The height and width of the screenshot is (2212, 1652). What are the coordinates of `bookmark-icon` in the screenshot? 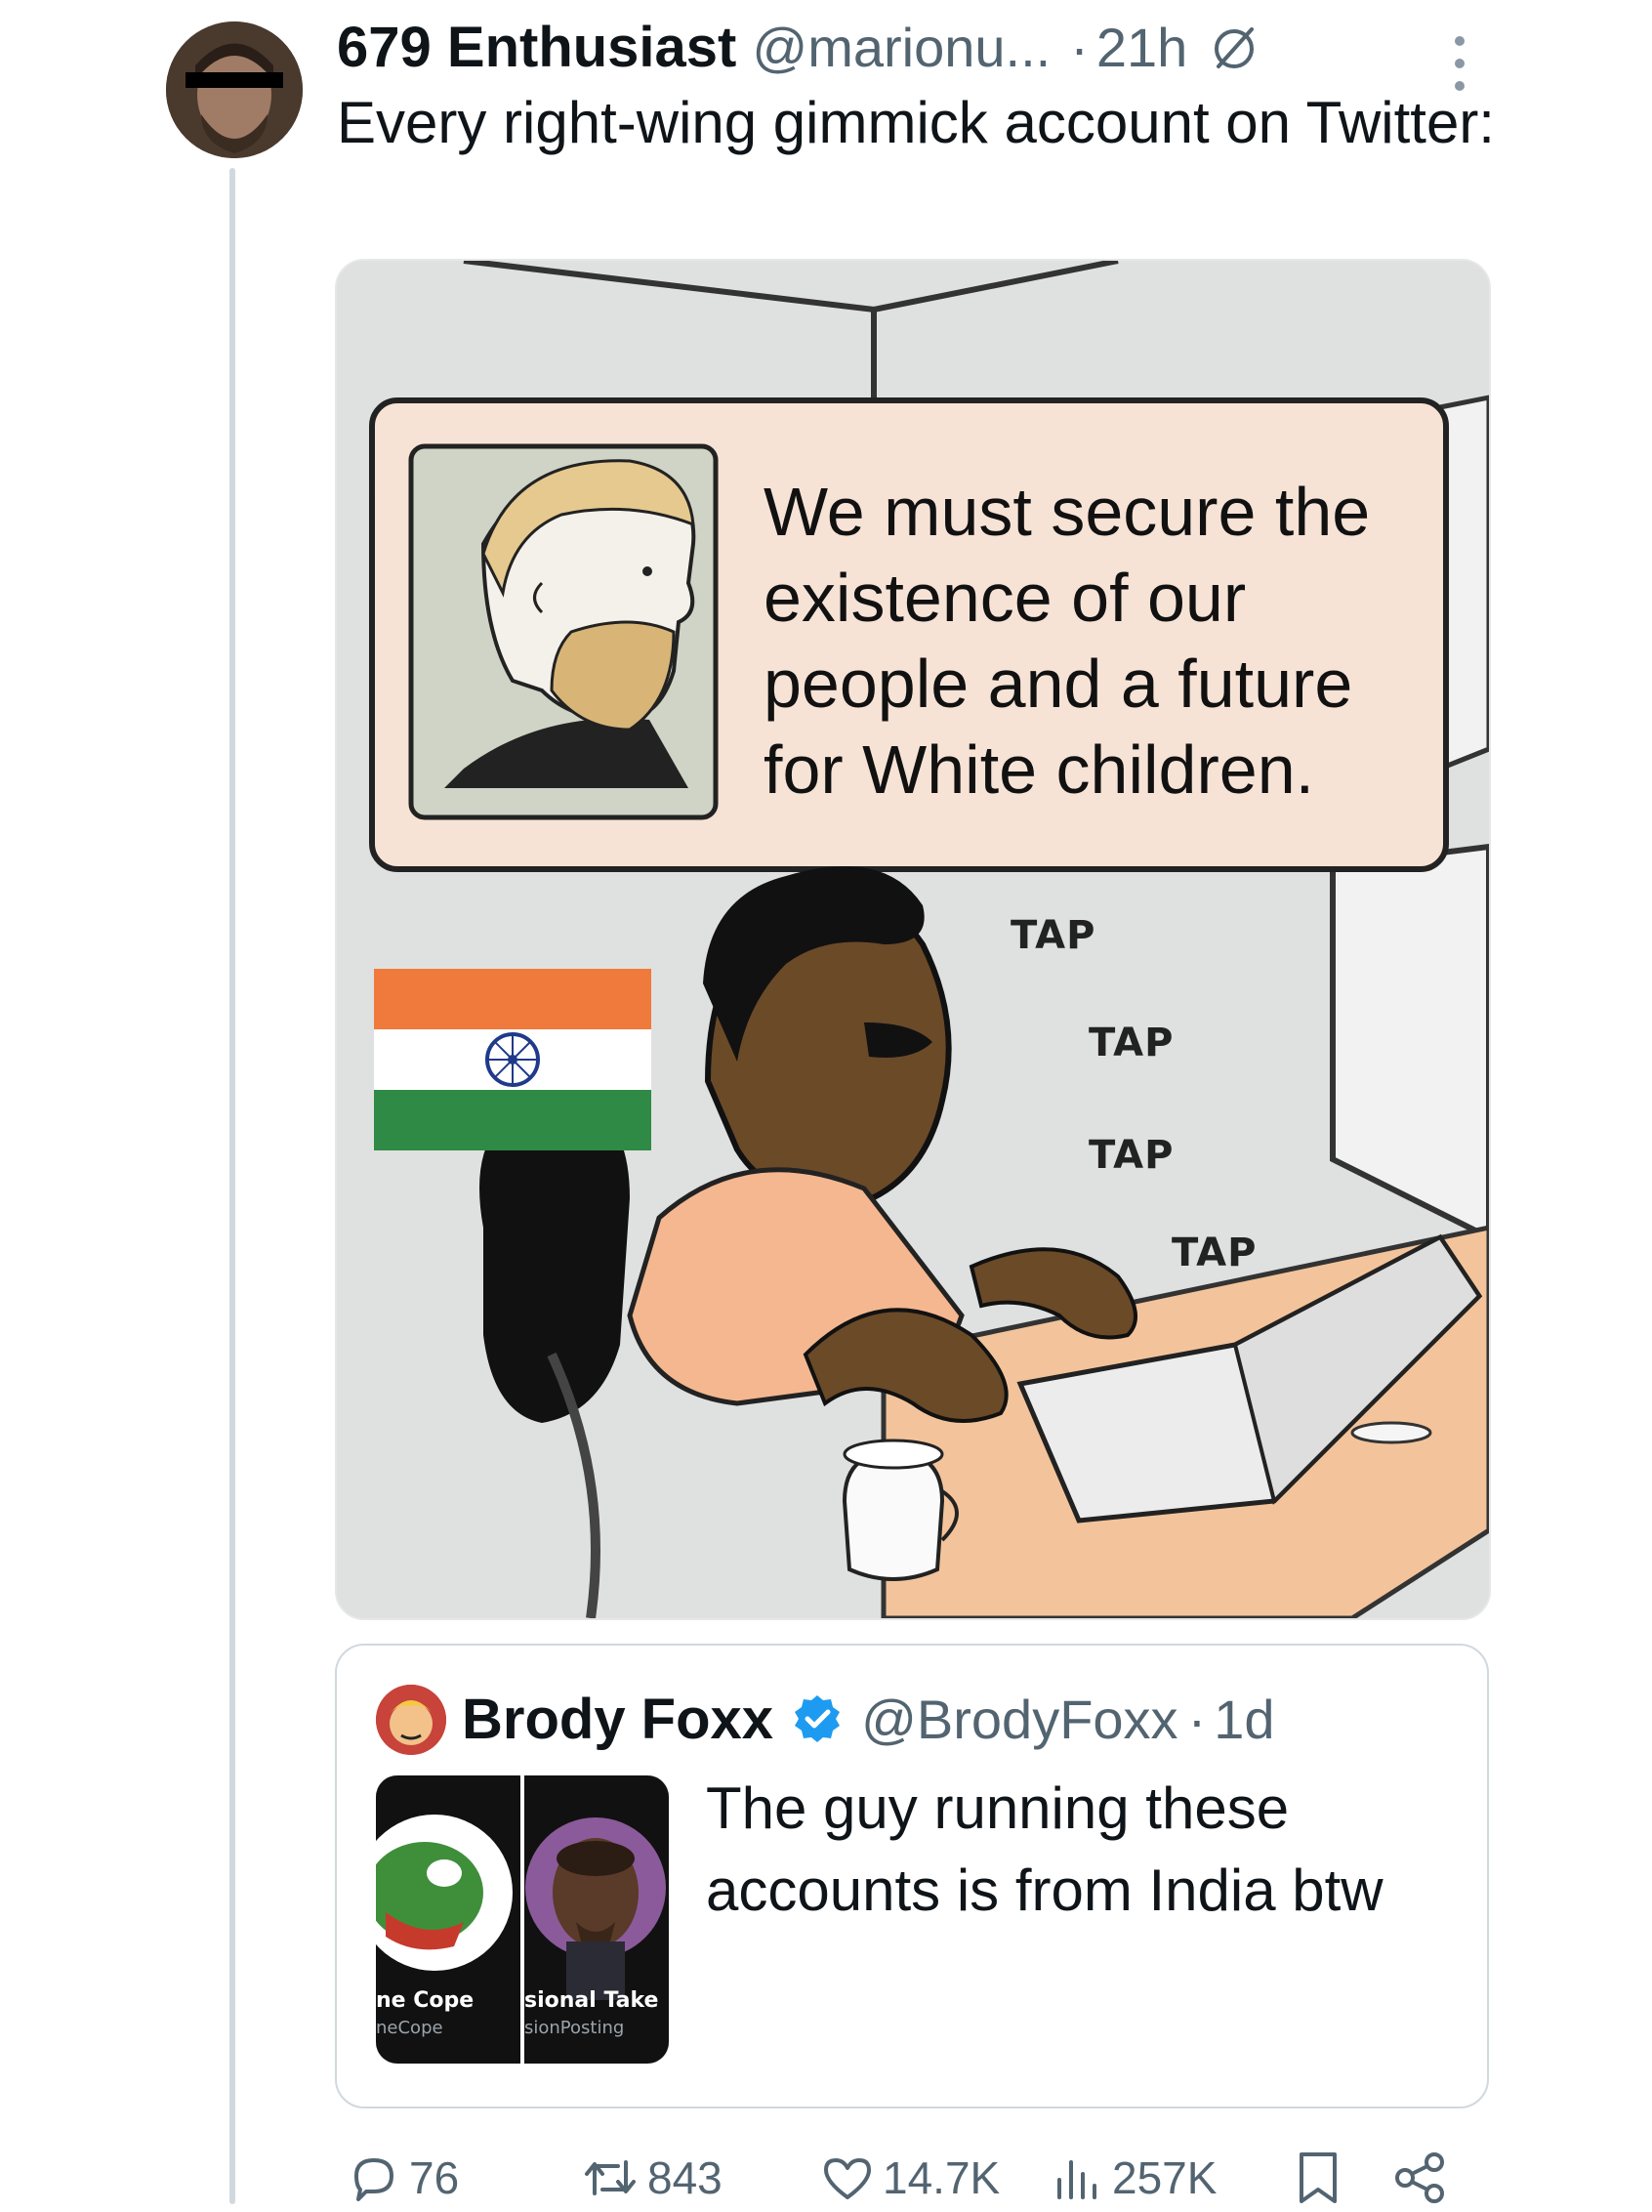 It's located at (1318, 2177).